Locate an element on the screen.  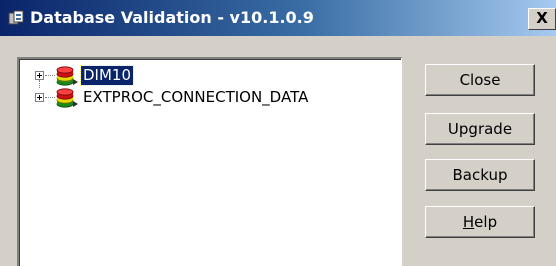
close-button: Close is located at coordinates (480, 80).